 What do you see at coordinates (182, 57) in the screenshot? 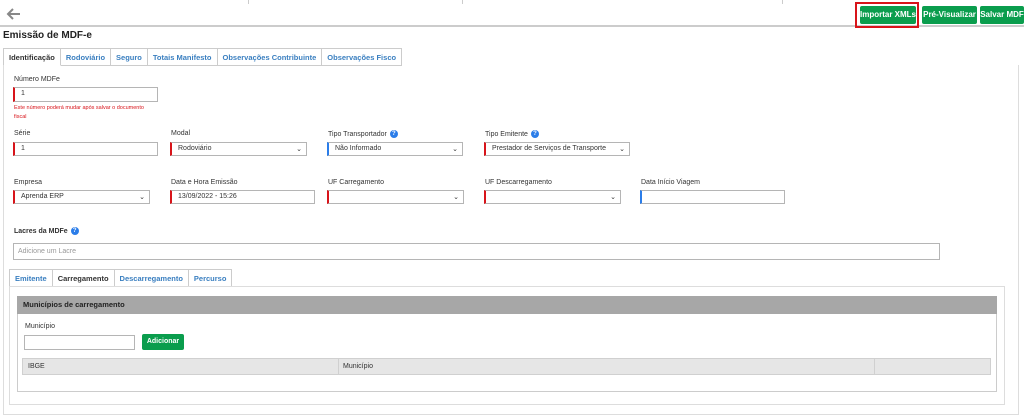
I see `tab-totais-manifesto: Totais Manifesto` at bounding box center [182, 57].